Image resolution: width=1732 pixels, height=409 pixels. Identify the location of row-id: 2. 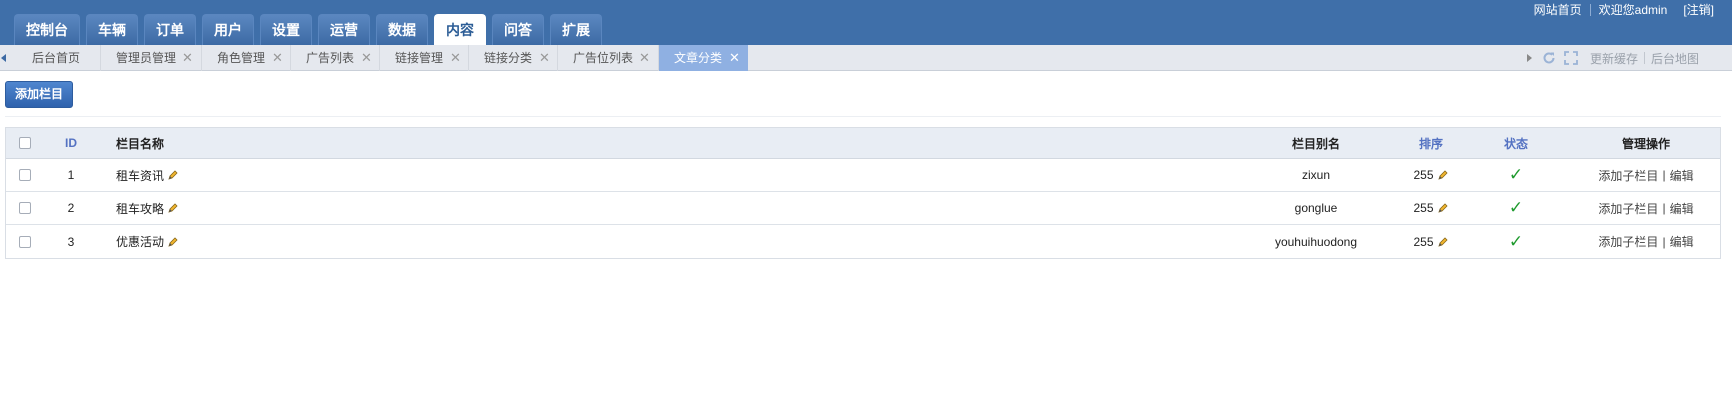
(71, 208).